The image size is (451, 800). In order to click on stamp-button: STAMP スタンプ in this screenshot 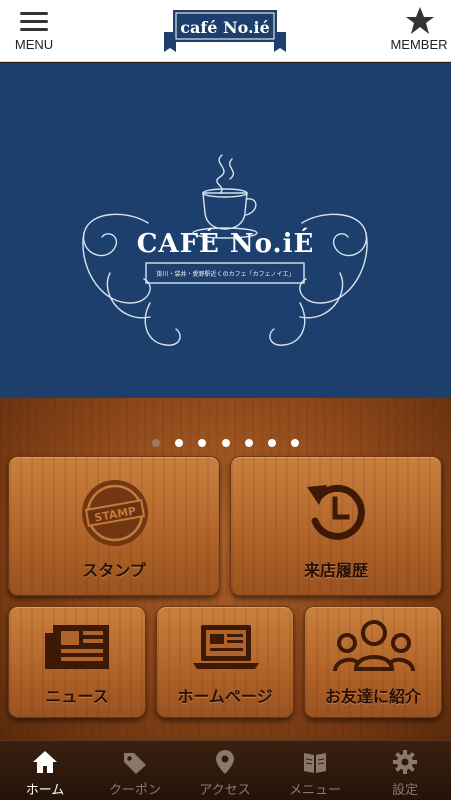, I will do `click(114, 526)`.